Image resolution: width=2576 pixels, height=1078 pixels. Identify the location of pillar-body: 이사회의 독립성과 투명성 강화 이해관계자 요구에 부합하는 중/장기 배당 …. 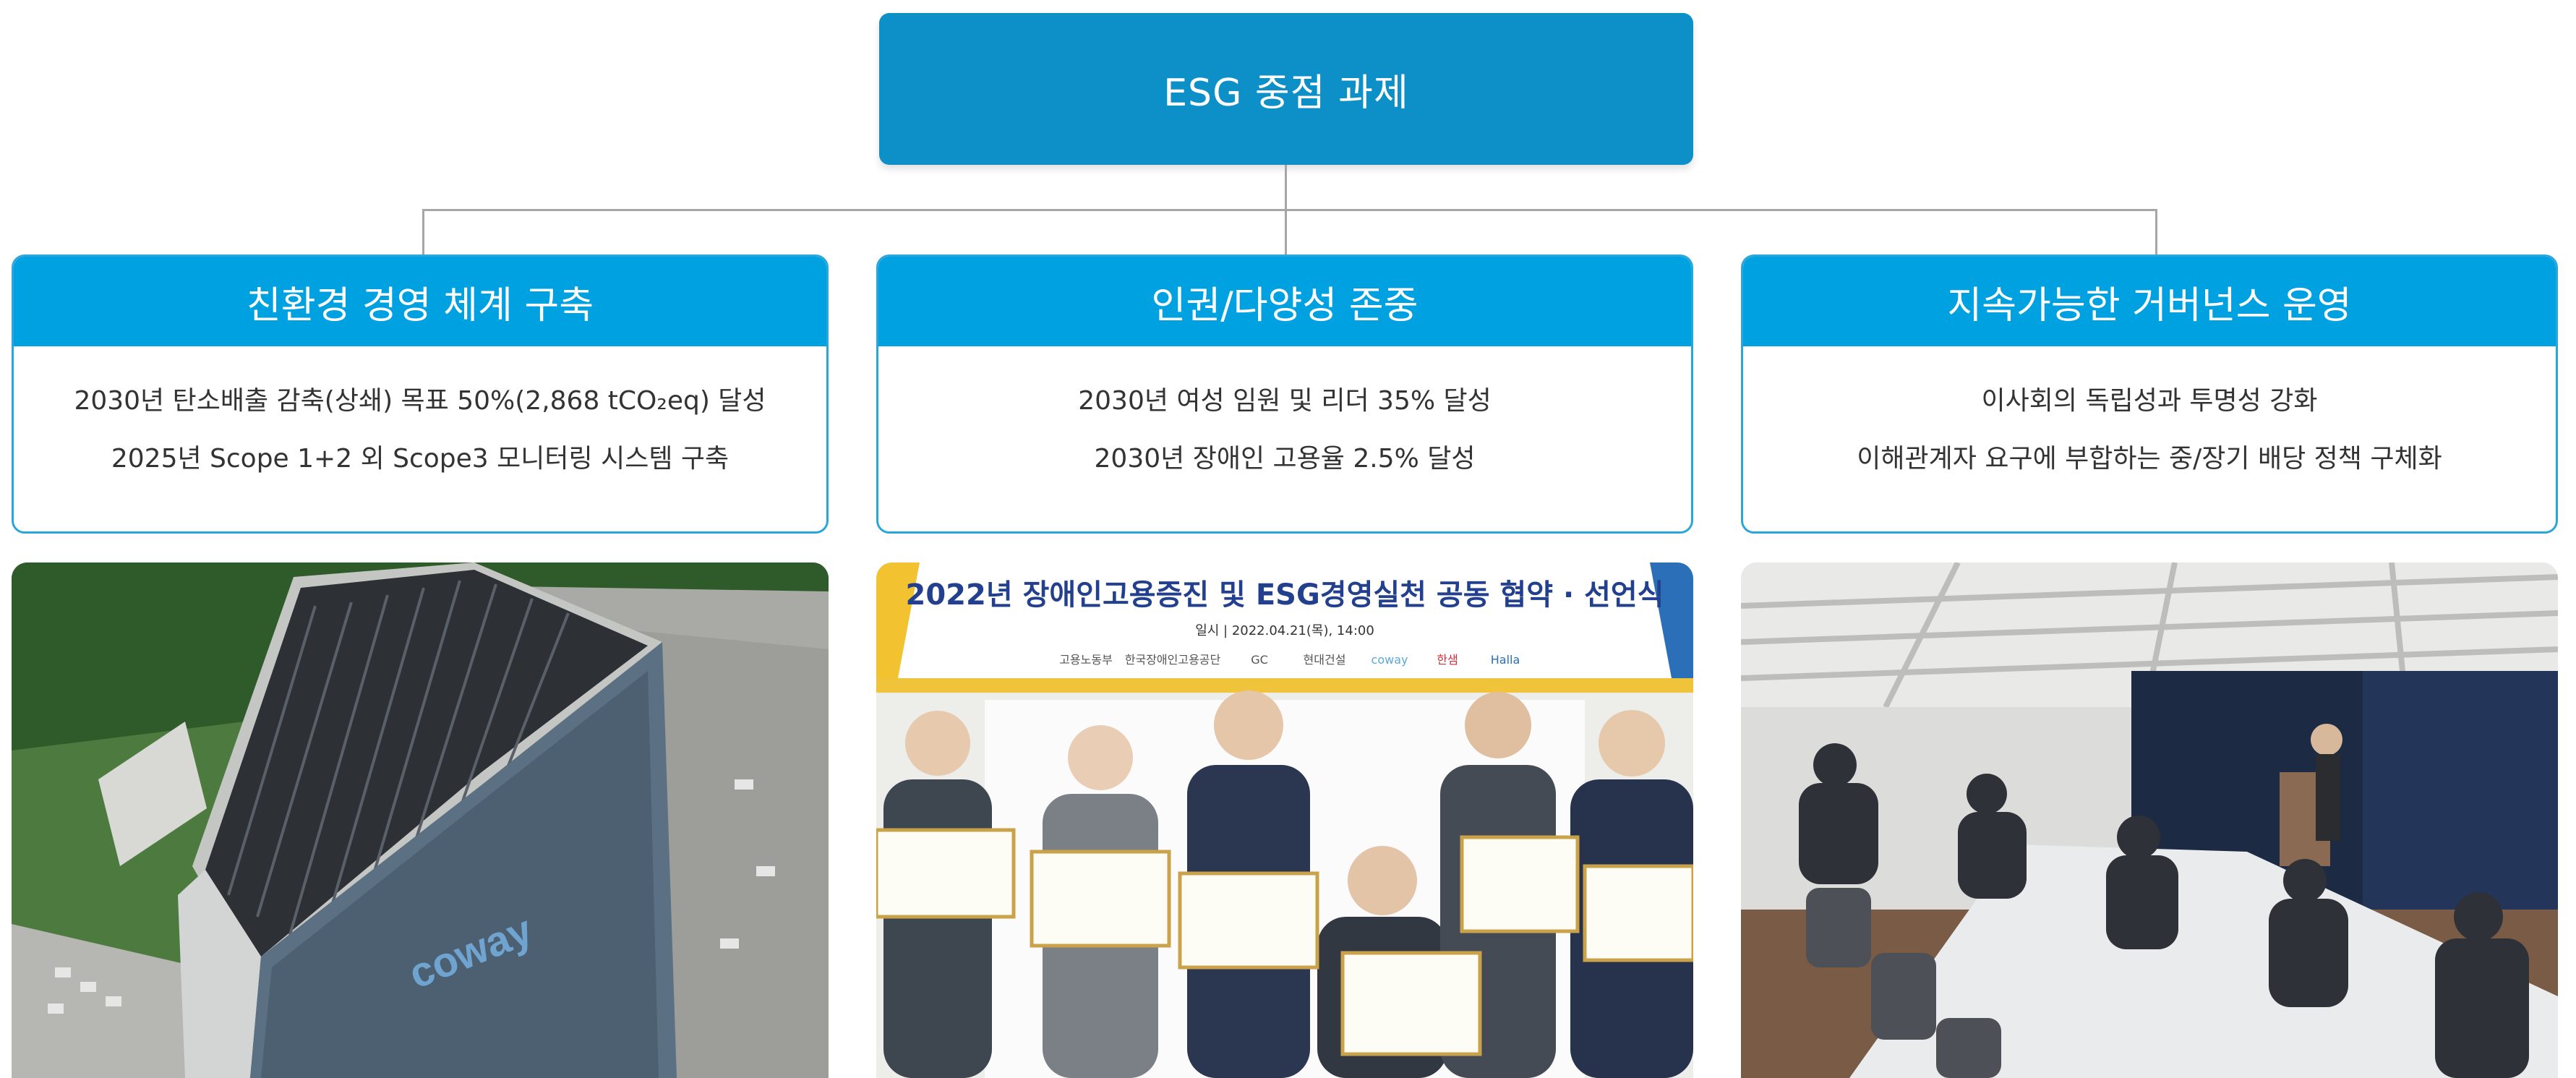
(2149, 417).